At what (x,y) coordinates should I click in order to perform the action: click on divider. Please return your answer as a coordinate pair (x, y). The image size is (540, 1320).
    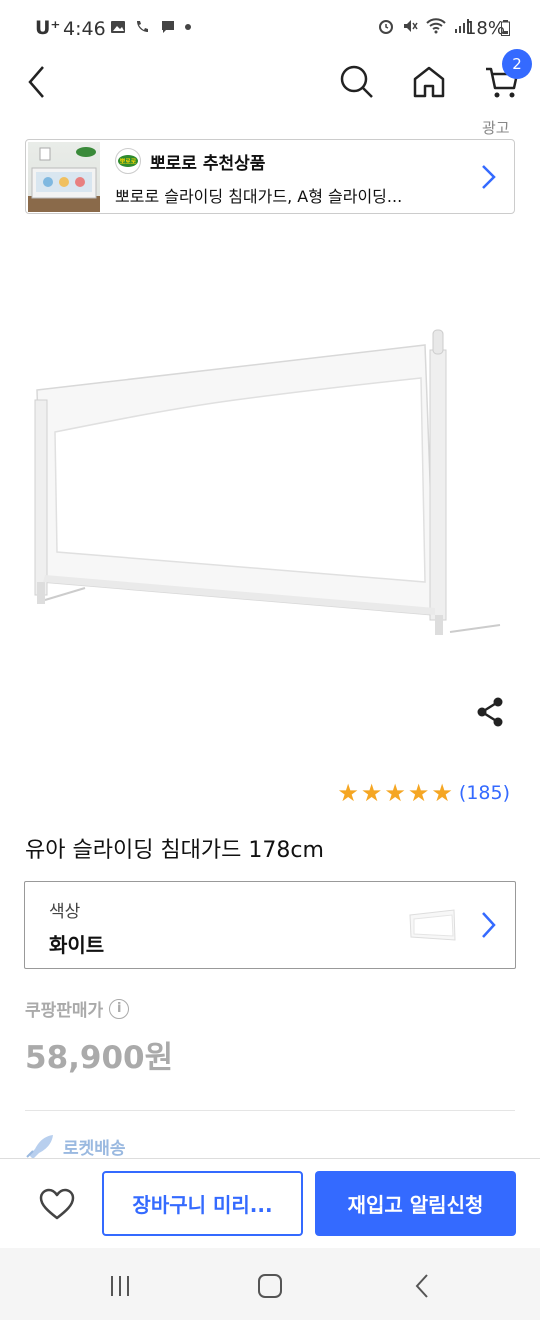
    Looking at the image, I should click on (270, 1110).